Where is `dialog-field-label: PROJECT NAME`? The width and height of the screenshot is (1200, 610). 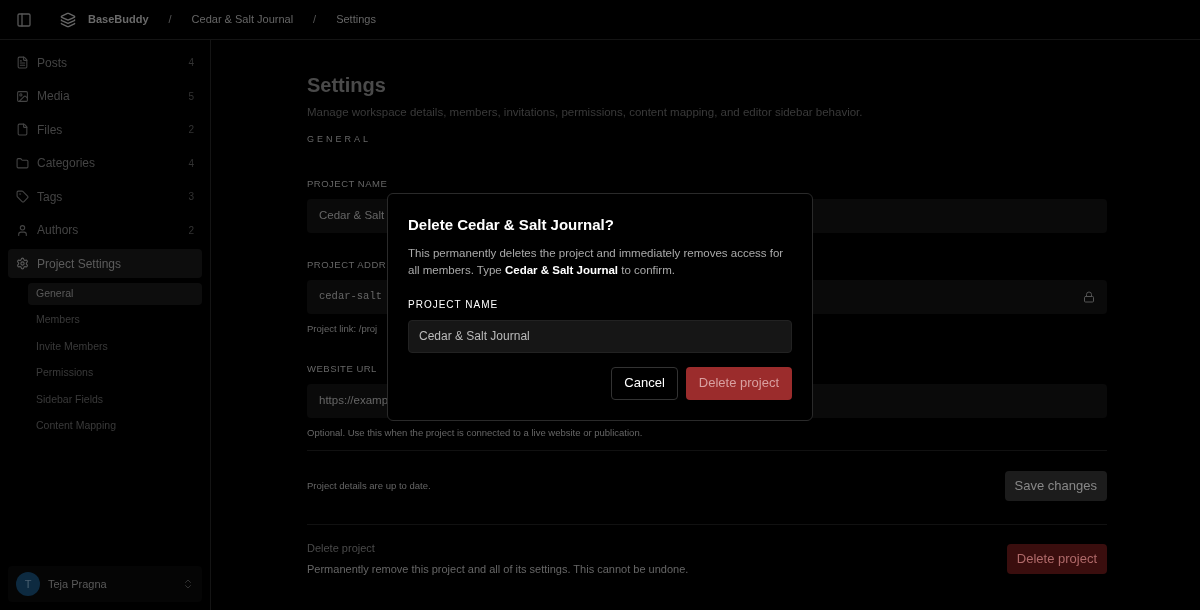 dialog-field-label: PROJECT NAME is located at coordinates (454, 304).